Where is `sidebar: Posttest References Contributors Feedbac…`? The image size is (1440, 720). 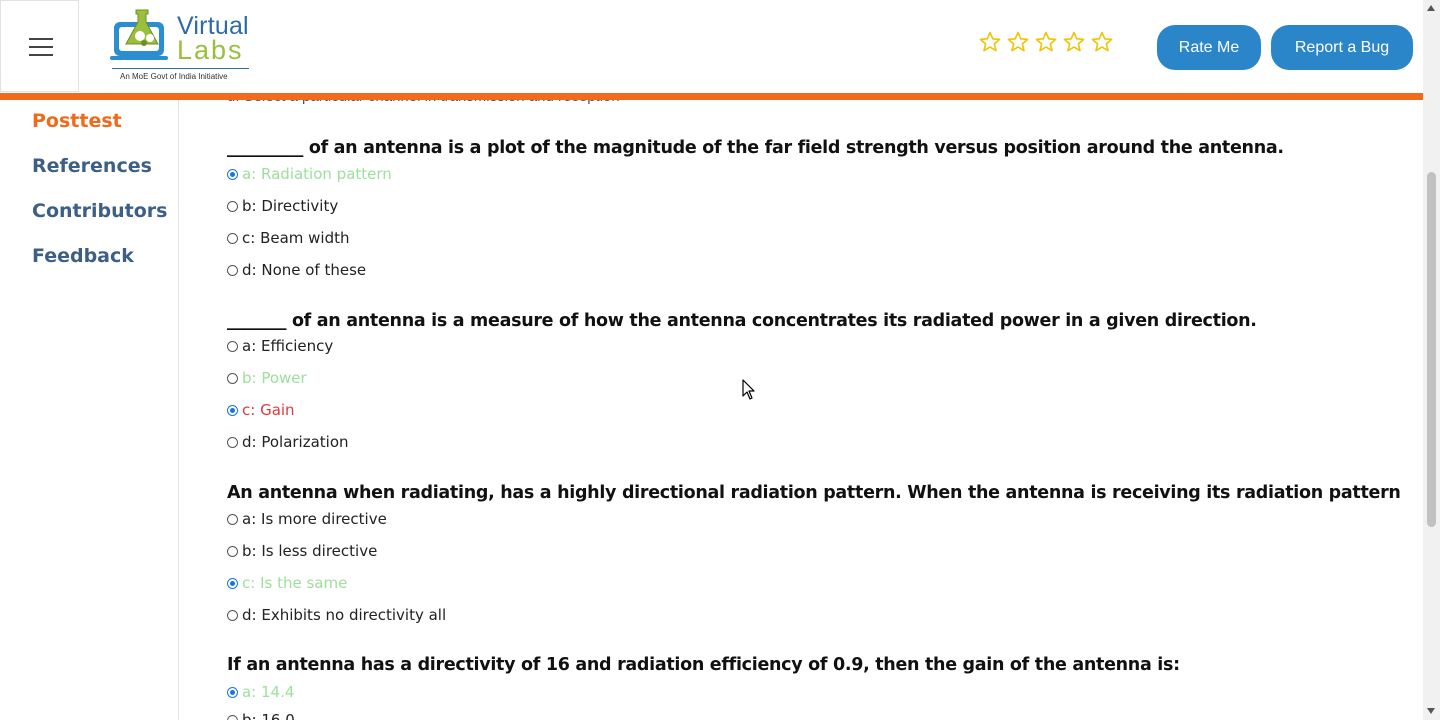 sidebar: Posttest References Contributors Feedbac… is located at coordinates (89, 410).